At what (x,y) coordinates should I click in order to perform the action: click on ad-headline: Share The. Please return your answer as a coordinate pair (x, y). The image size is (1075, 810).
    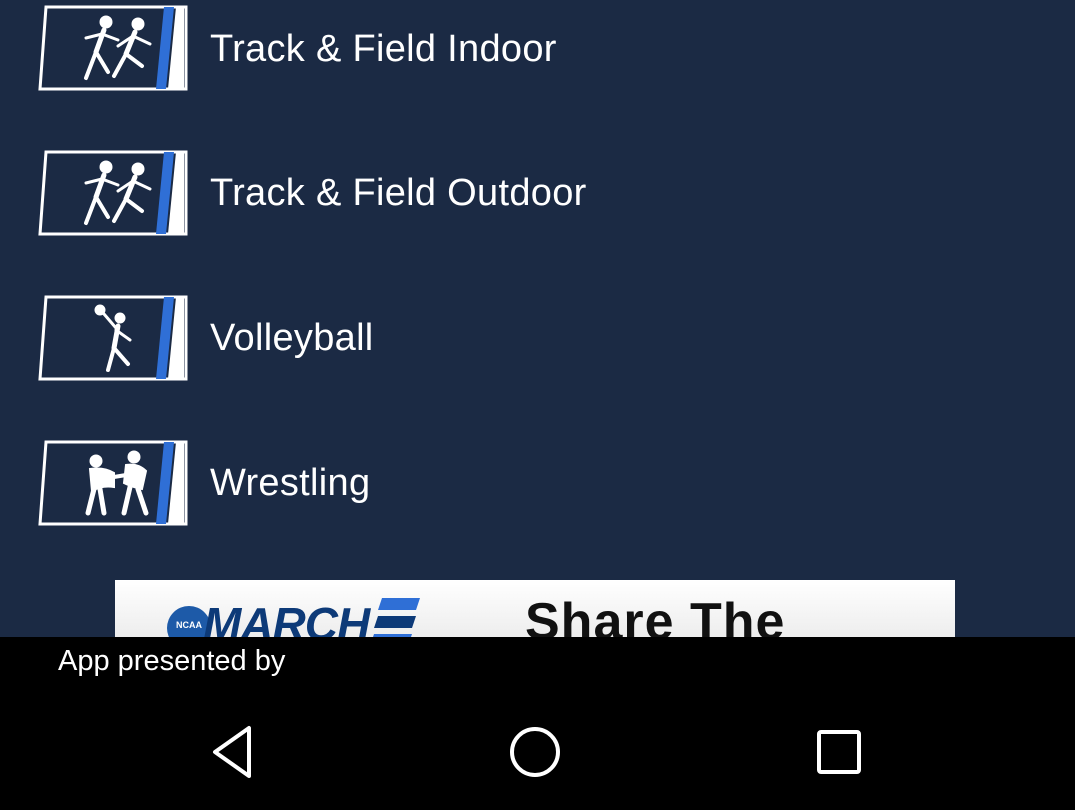
    Looking at the image, I should click on (655, 615).